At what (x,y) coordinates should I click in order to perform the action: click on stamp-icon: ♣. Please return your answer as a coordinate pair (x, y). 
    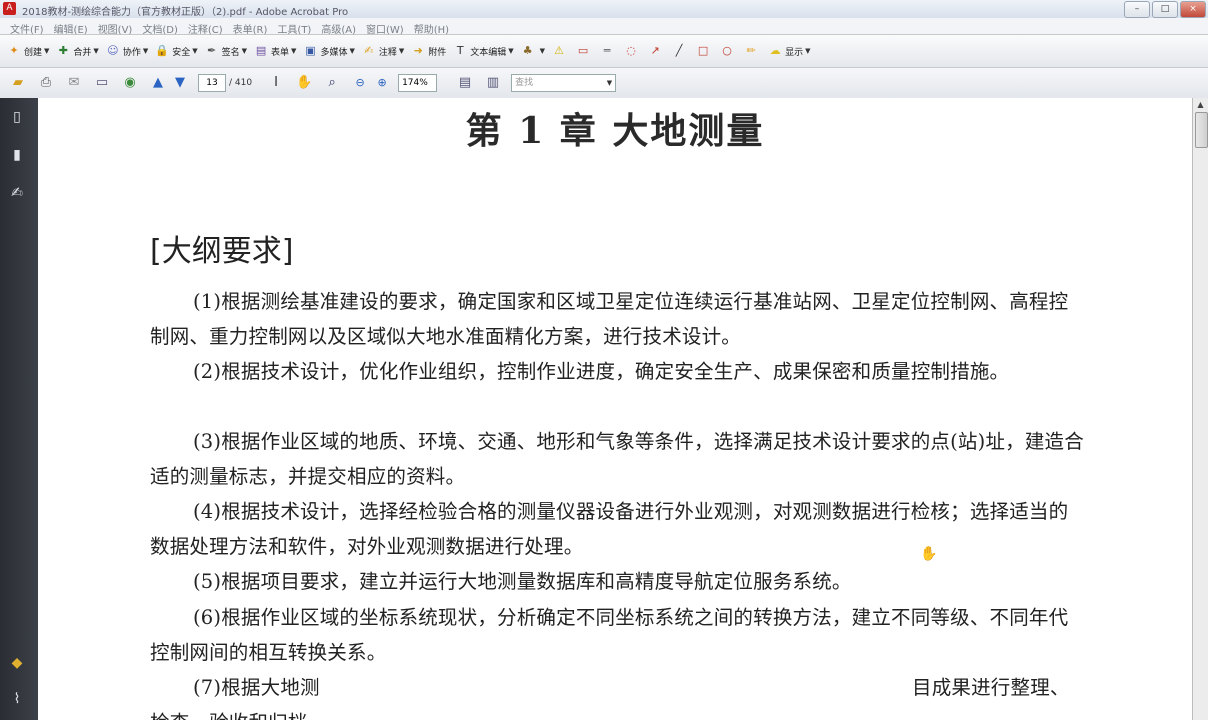
    Looking at the image, I should click on (527, 50).